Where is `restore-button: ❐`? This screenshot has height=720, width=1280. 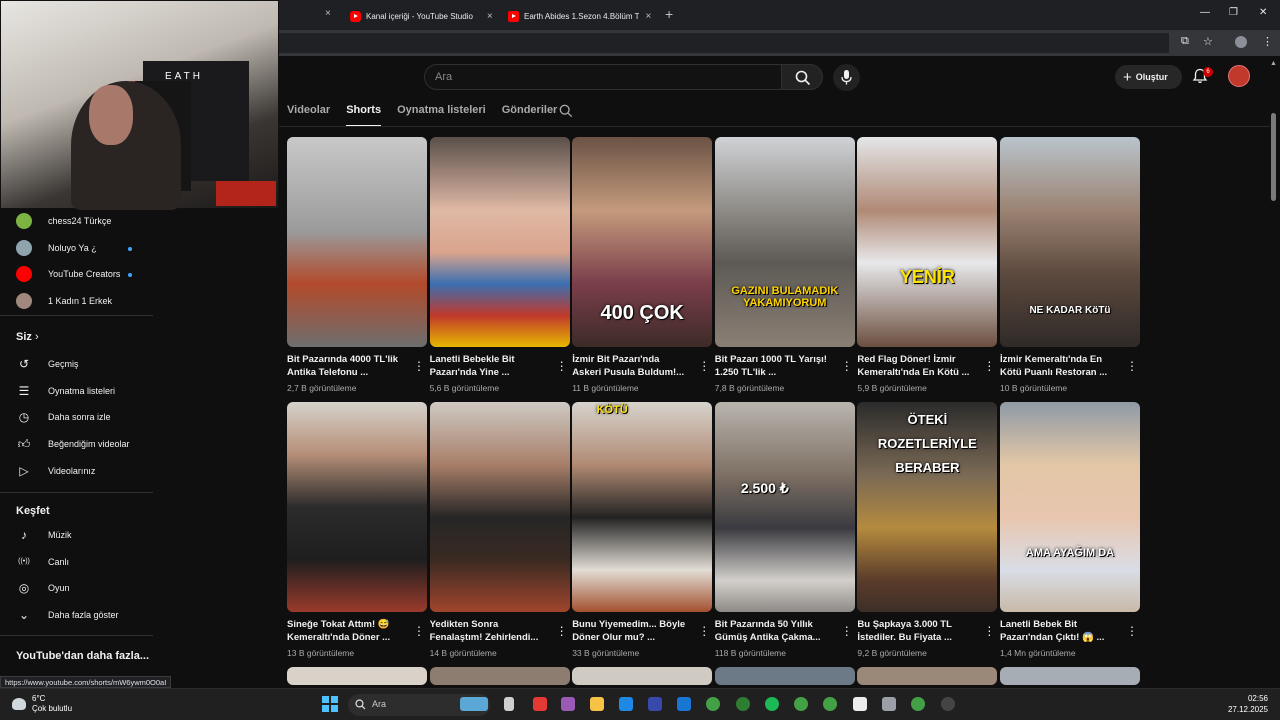
restore-button: ❐ is located at coordinates (1233, 12).